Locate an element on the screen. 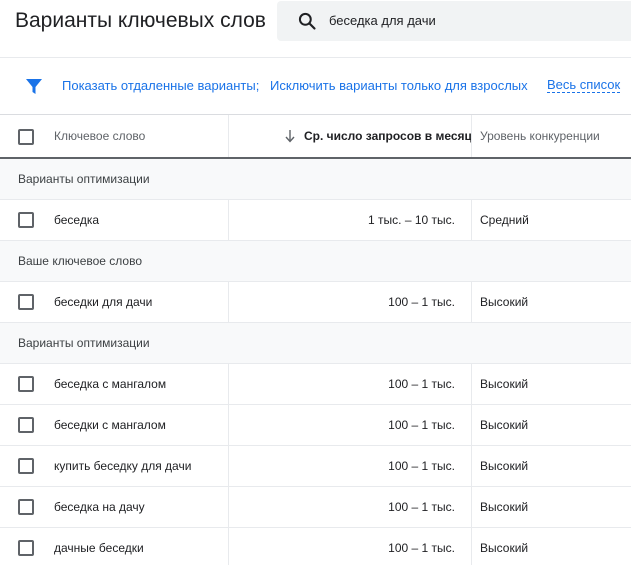 The width and height of the screenshot is (631, 565). show-remote-variants-link: Показать отдаленные варианты; is located at coordinates (160, 85).